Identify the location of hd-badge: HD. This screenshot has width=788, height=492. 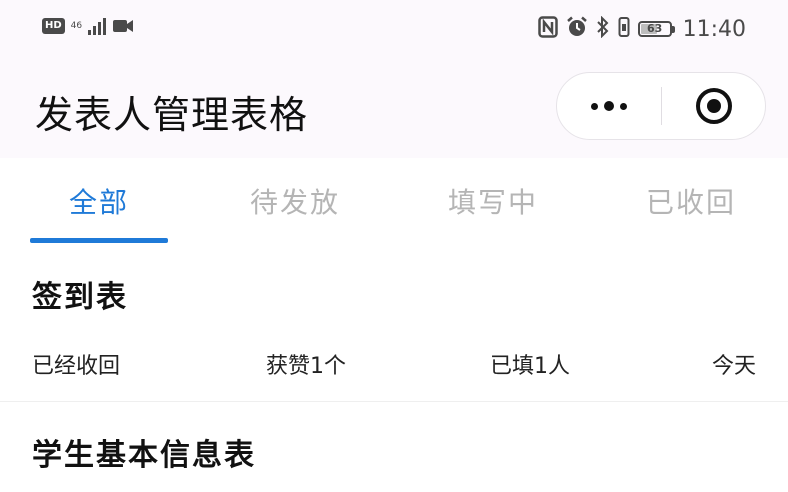
(53, 26).